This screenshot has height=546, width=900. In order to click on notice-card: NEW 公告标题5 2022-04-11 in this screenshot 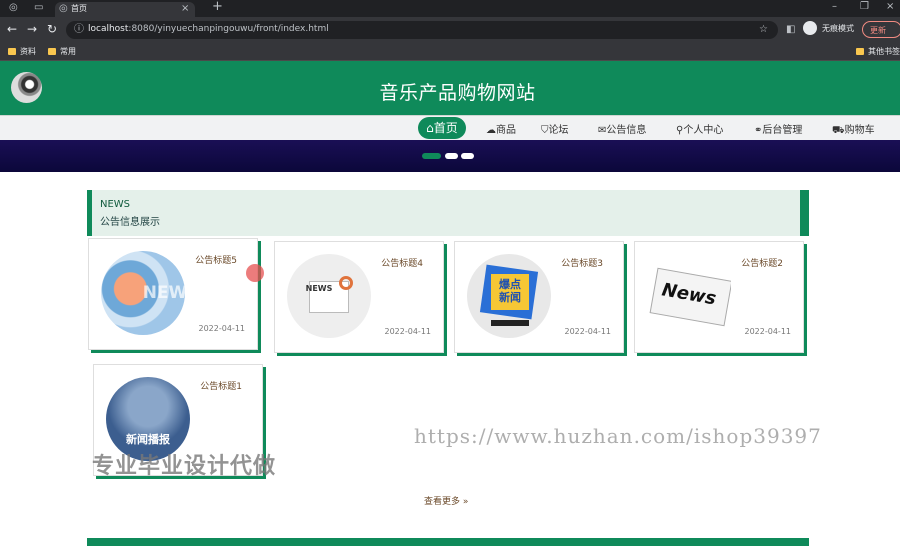, I will do `click(173, 294)`.